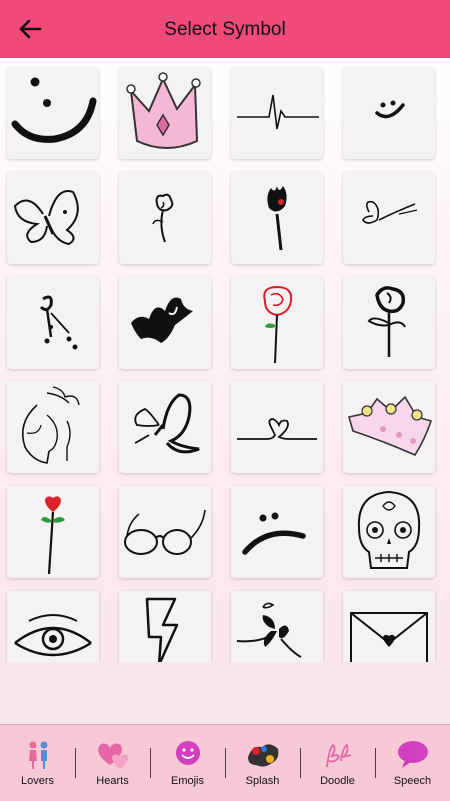  I want to click on flower-stem-icon, so click(386, 321).